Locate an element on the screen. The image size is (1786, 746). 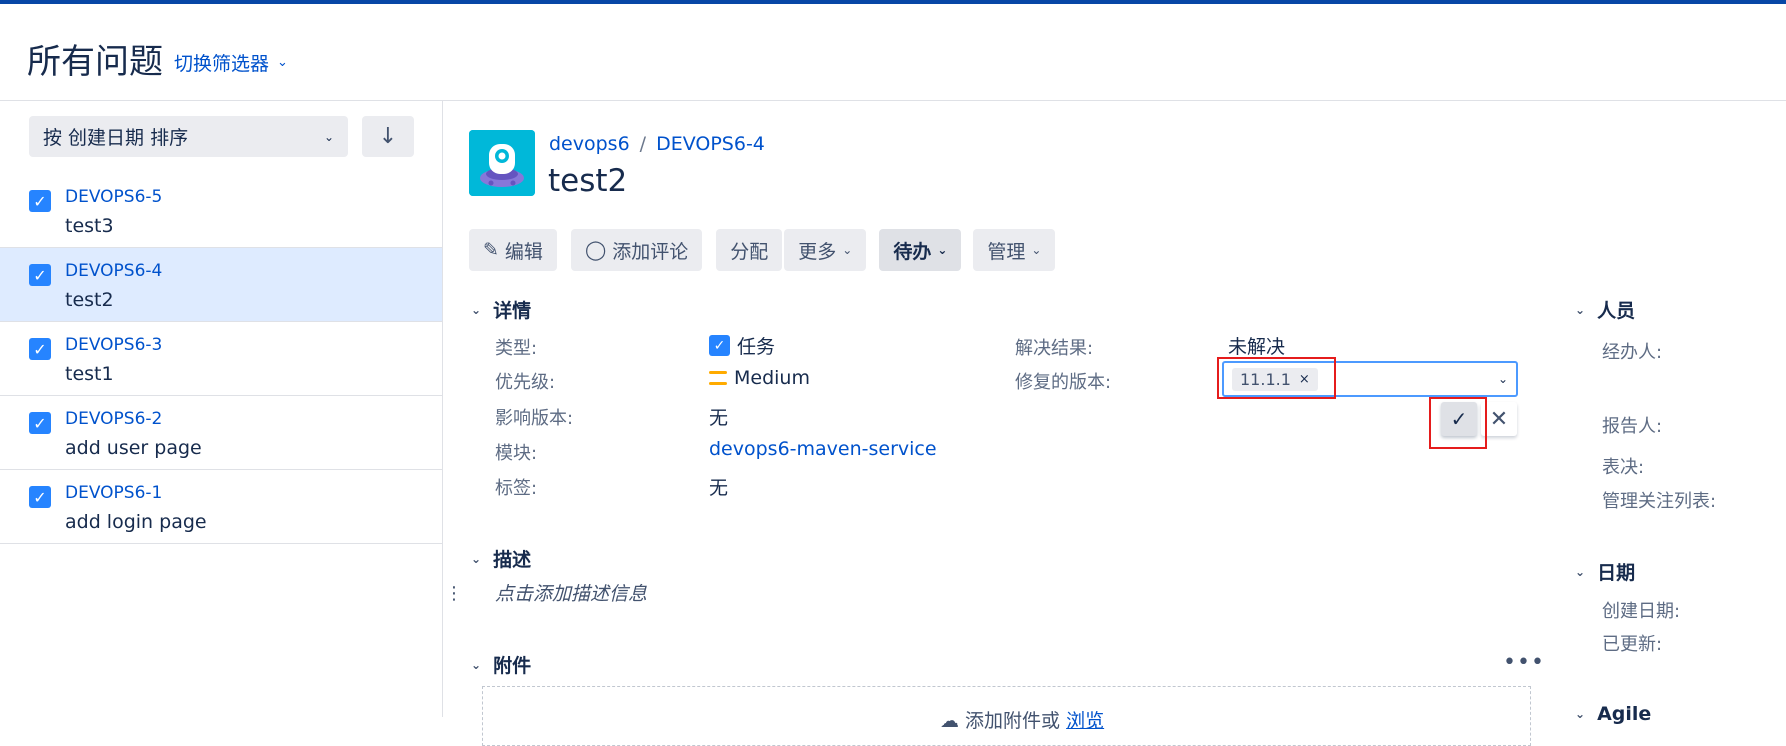
add-comment-button: ◯ 添加评论 is located at coordinates (636, 250).